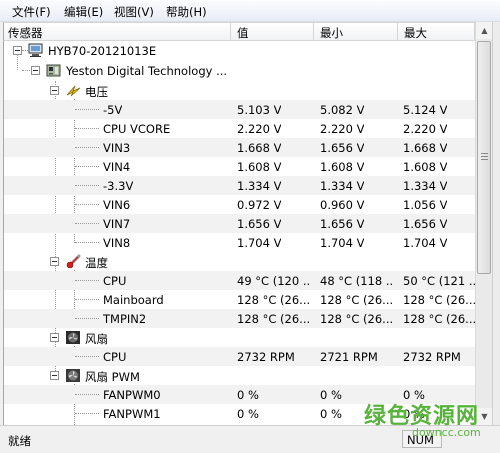 This screenshot has height=453, width=500. What do you see at coordinates (259, 186) in the screenshot?
I see `sensor-value: 1.334 V` at bounding box center [259, 186].